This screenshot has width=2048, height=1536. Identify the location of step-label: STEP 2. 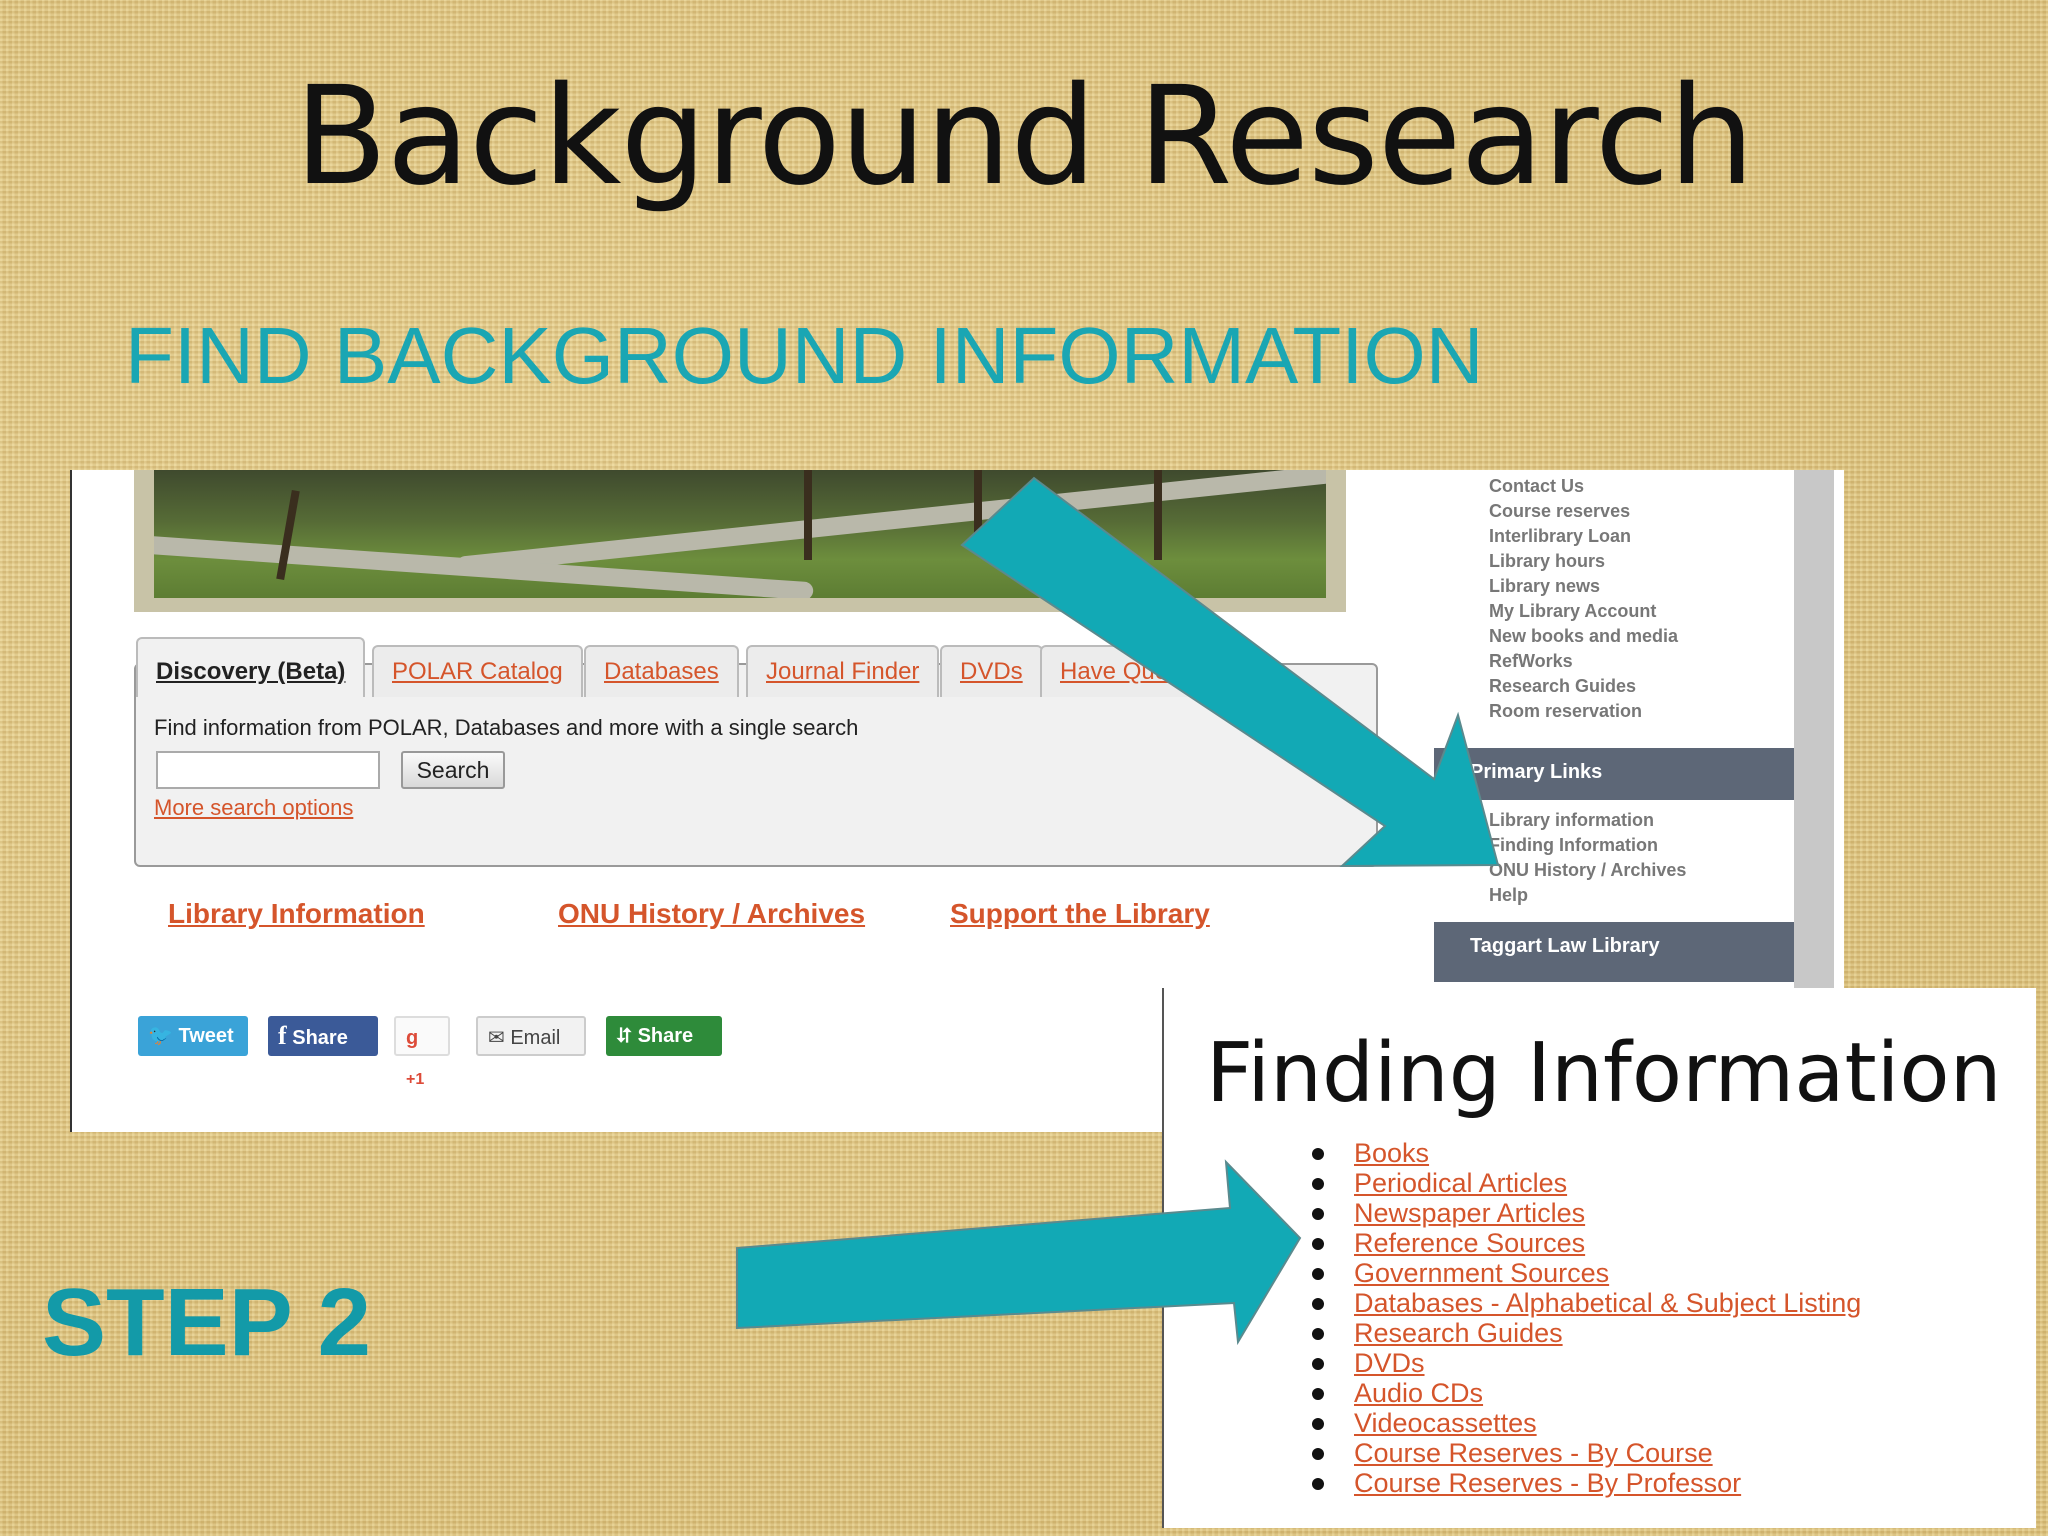
(207, 1322).